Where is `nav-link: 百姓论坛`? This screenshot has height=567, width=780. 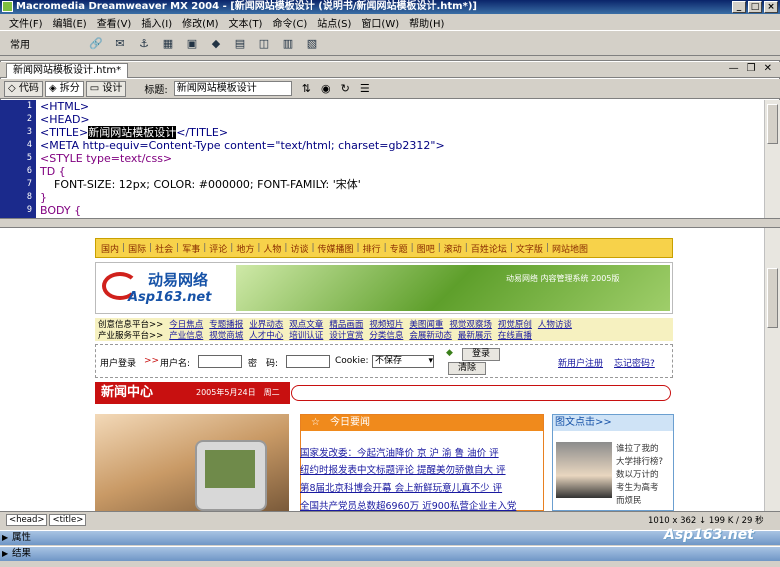 nav-link: 百姓论坛 is located at coordinates (489, 248).